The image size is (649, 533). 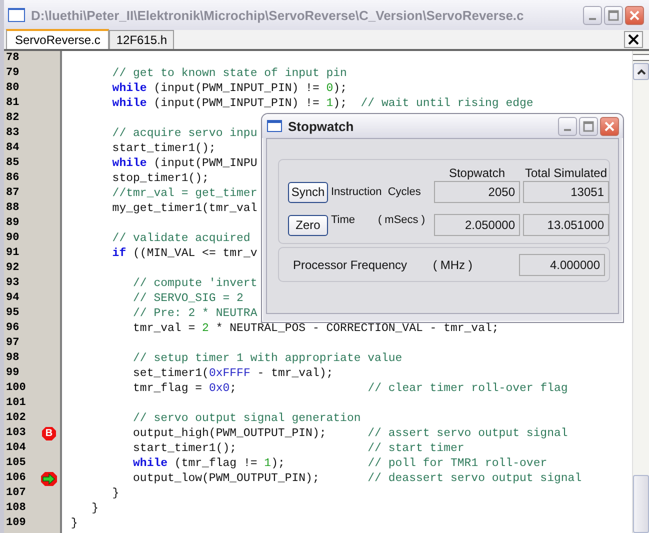 I want to click on code-line: stop_timer1();, so click(x=160, y=178).